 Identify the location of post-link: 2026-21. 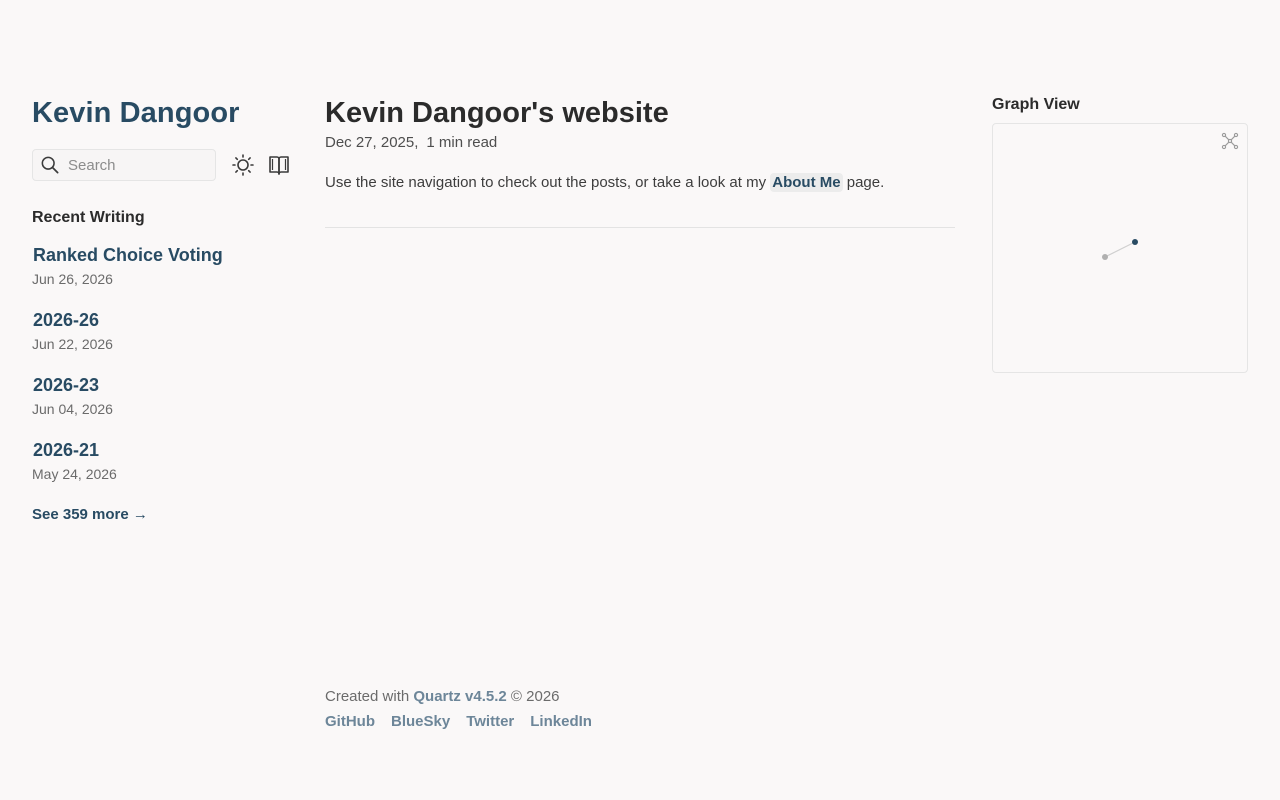
(162, 450).